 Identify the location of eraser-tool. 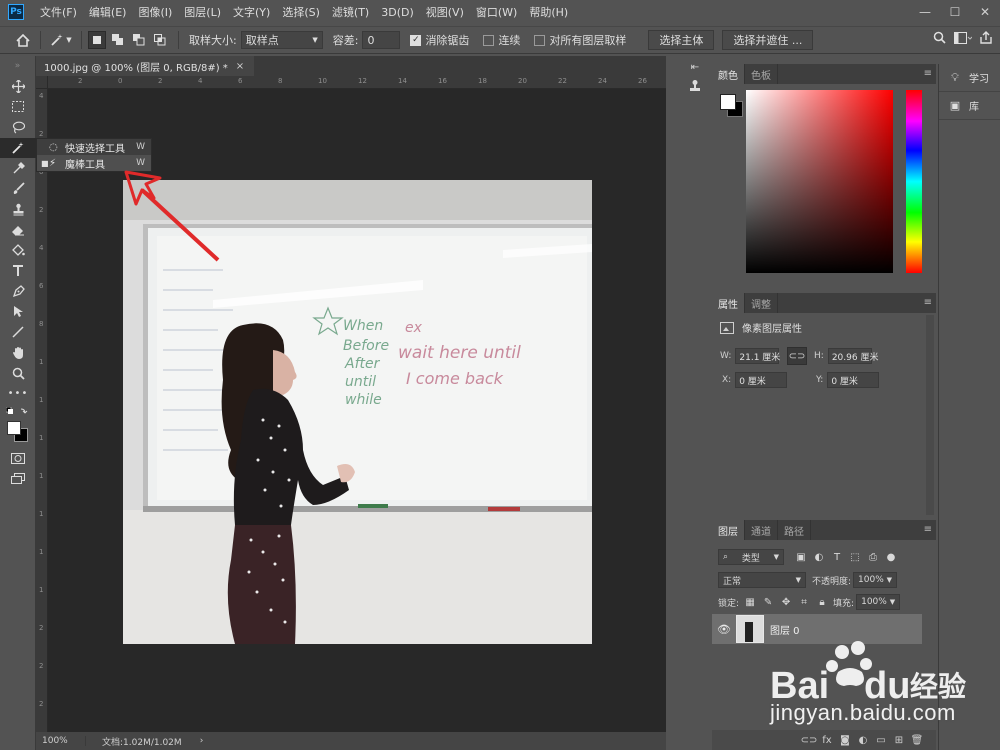
(18, 230).